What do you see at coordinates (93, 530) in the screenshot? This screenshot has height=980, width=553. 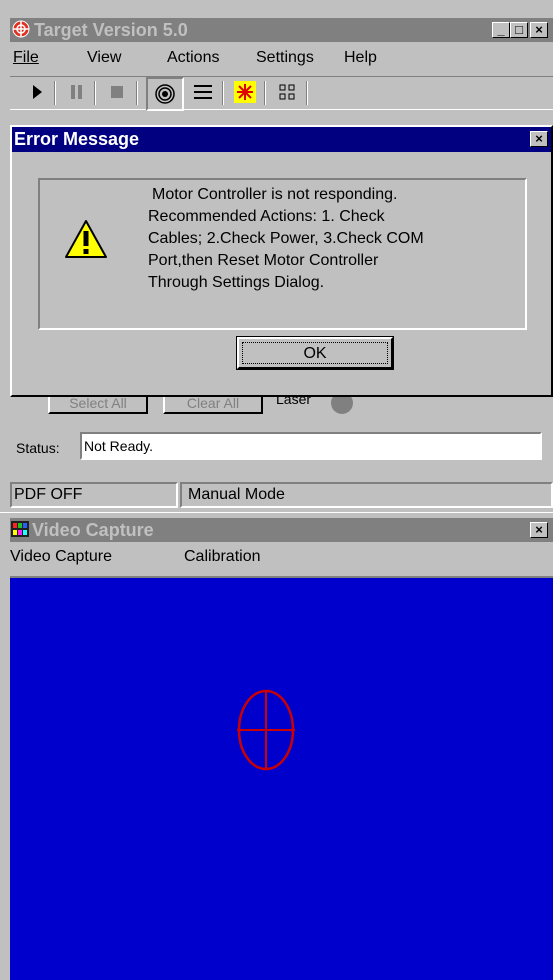 I see `video-window-title: Video Capture` at bounding box center [93, 530].